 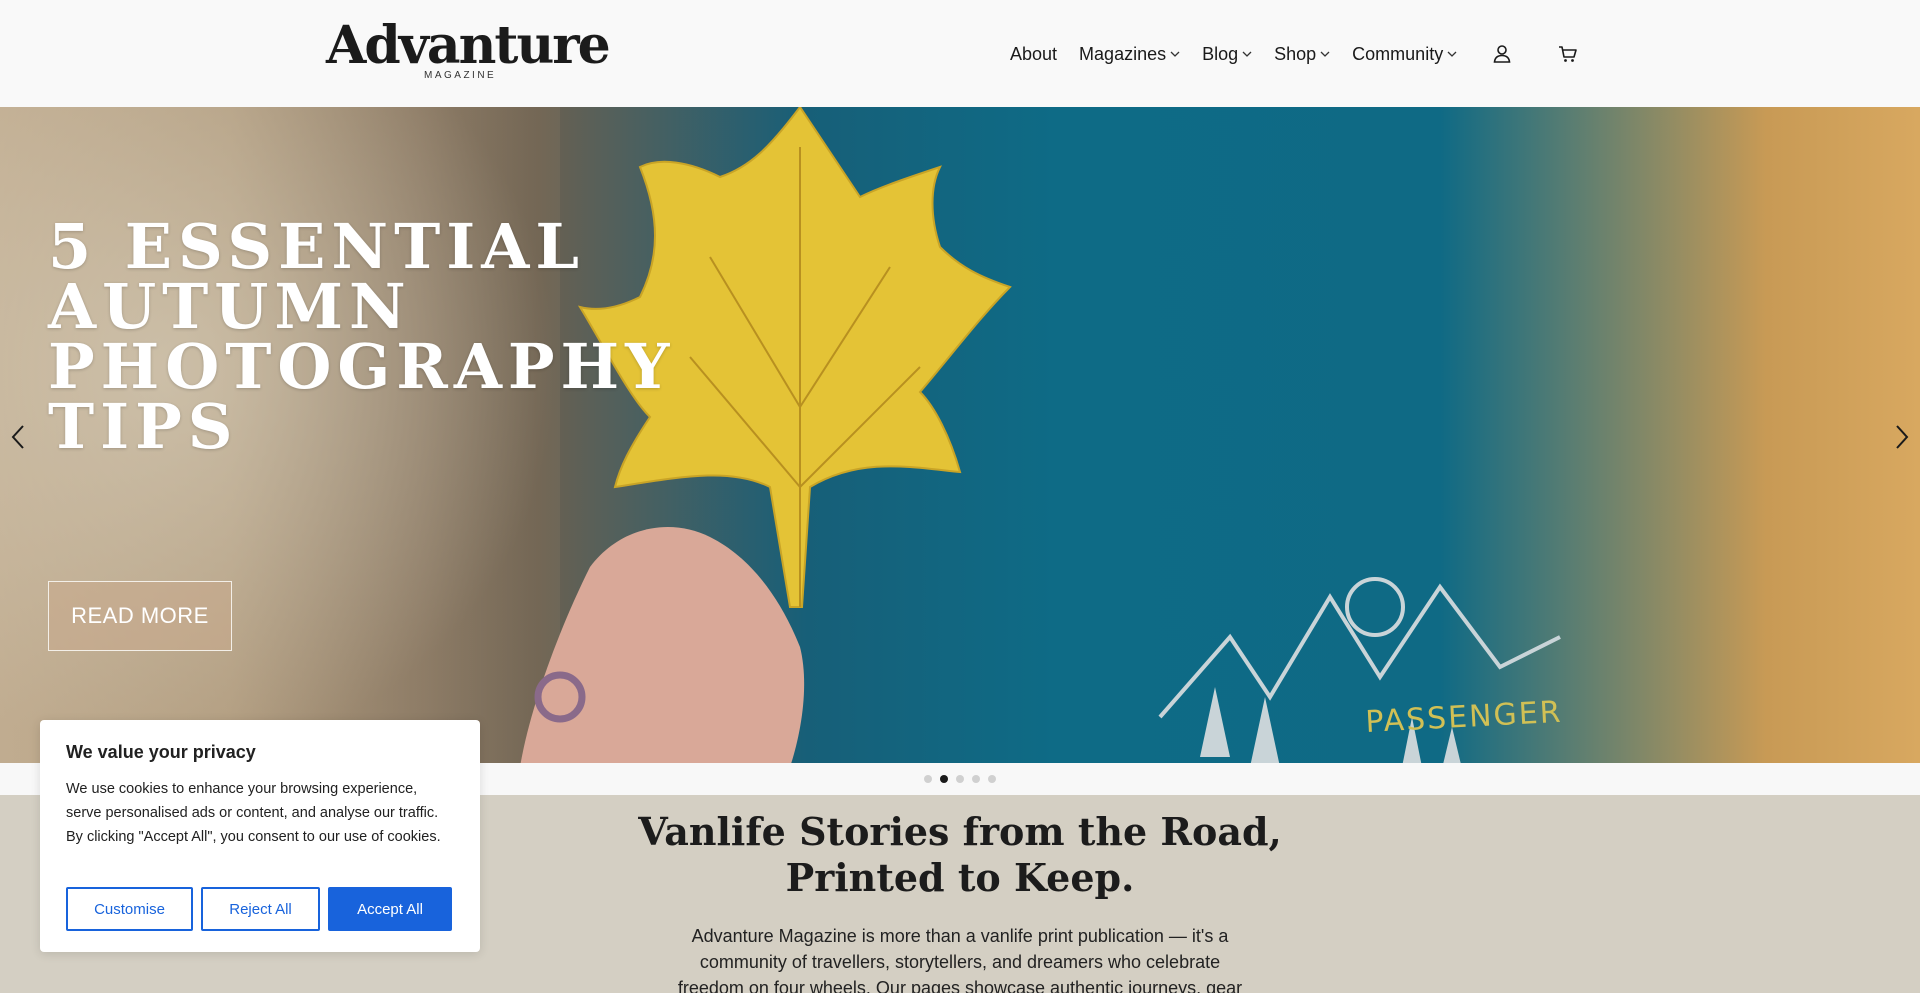 I want to click on nav-label: Blog, so click(x=1220, y=53).